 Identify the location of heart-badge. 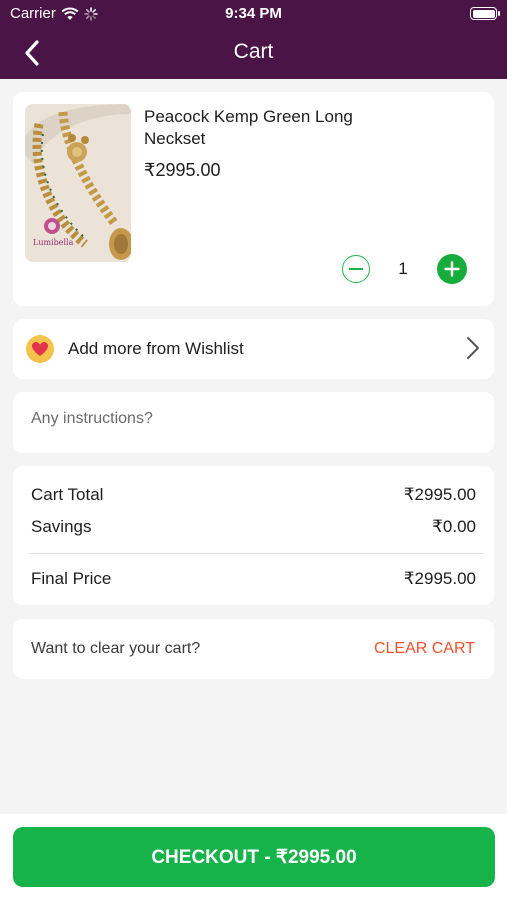
(40, 349).